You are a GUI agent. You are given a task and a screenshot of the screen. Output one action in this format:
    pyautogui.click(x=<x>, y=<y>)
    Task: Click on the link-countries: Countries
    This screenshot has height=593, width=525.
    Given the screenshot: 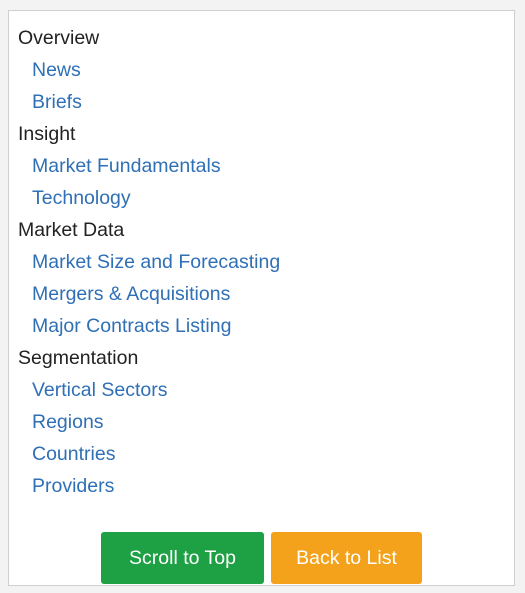 What is the action you would take?
    pyautogui.click(x=261, y=454)
    